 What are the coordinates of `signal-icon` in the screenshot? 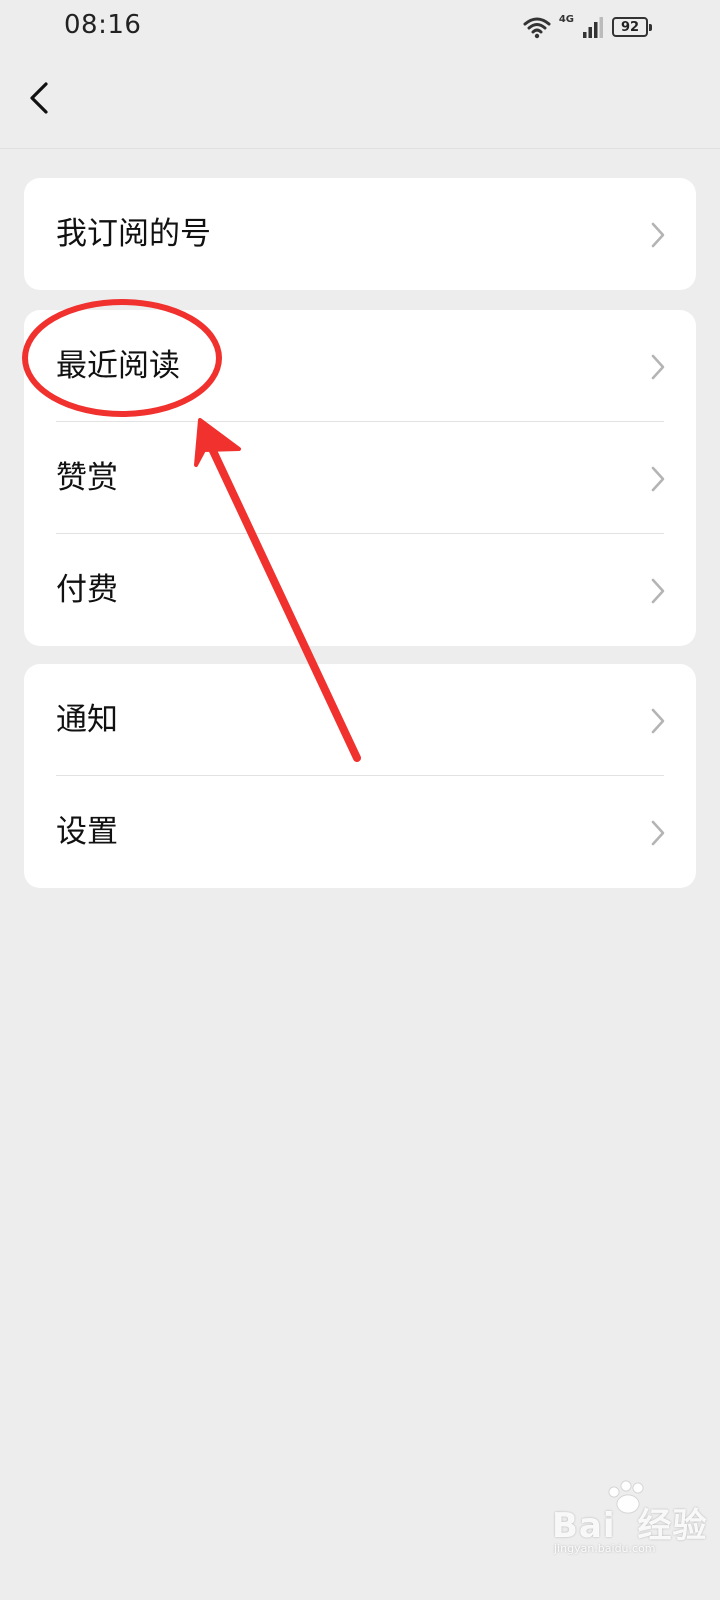 It's located at (593, 27).